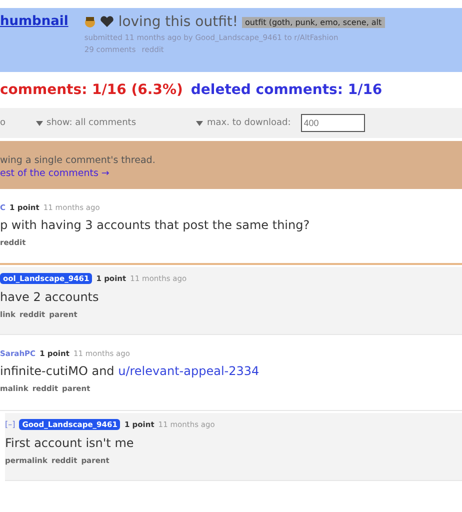 This screenshot has width=462, height=512. Describe the element at coordinates (178, 22) in the screenshot. I see `post-title: loving this outfit!` at that location.